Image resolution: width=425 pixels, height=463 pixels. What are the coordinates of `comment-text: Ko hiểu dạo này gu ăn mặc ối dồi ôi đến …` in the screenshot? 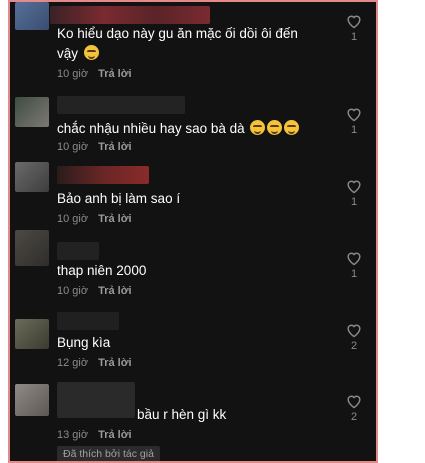 It's located at (177, 43).